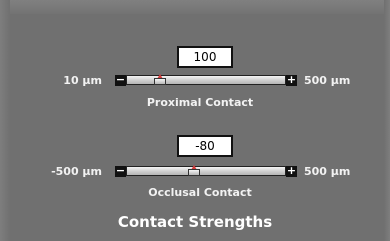 The height and width of the screenshot is (241, 390). What do you see at coordinates (120, 171) in the screenshot?
I see `occlusal-decrement-button: −` at bounding box center [120, 171].